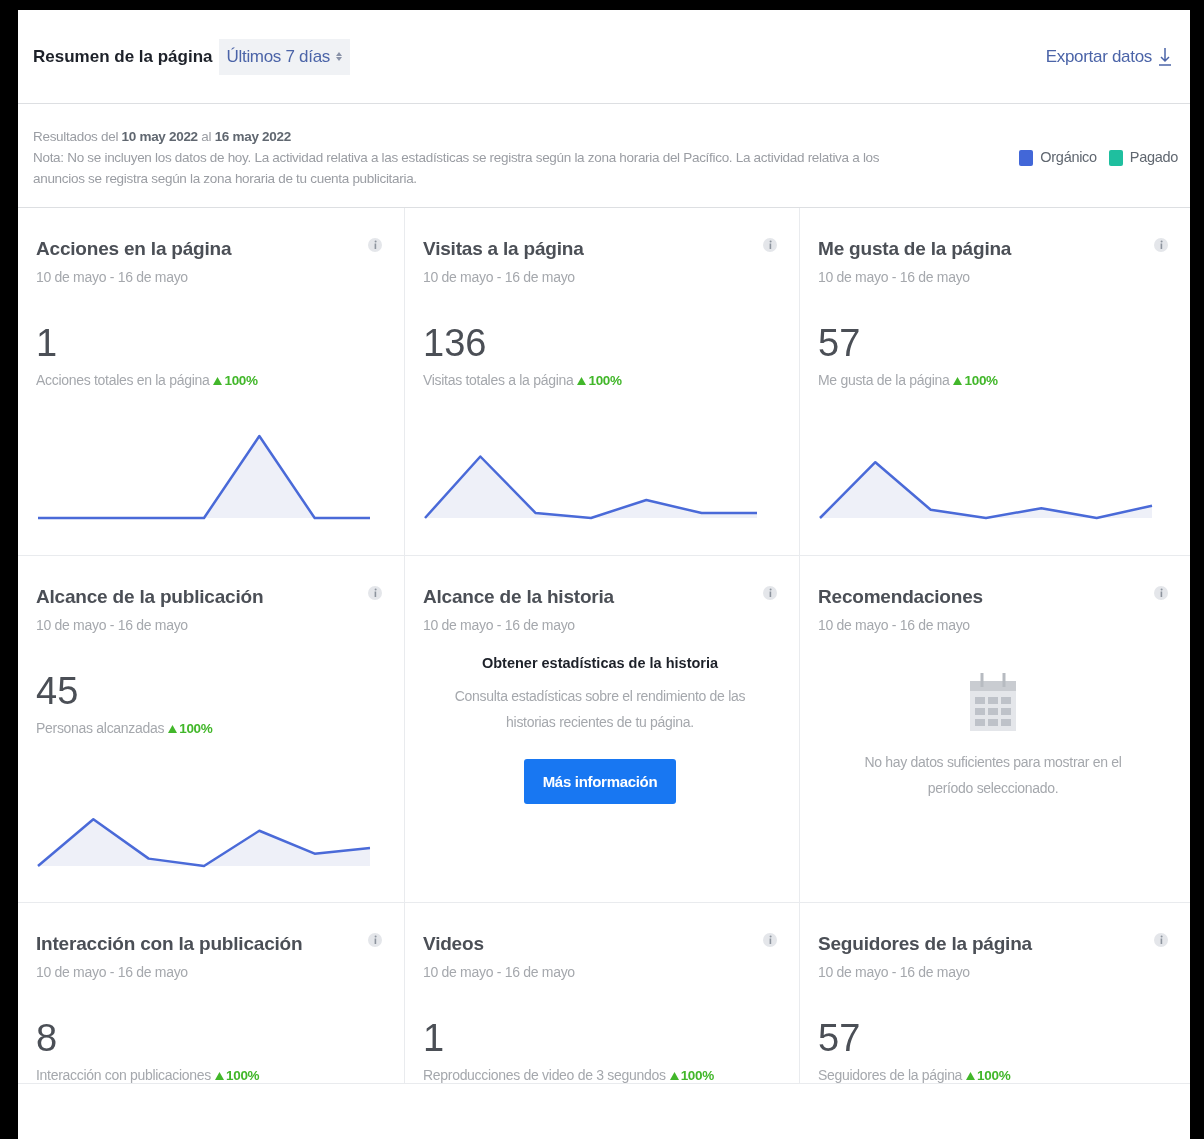 This screenshot has width=1204, height=1139. What do you see at coordinates (47, 1038) in the screenshot?
I see `metric-value: 8` at bounding box center [47, 1038].